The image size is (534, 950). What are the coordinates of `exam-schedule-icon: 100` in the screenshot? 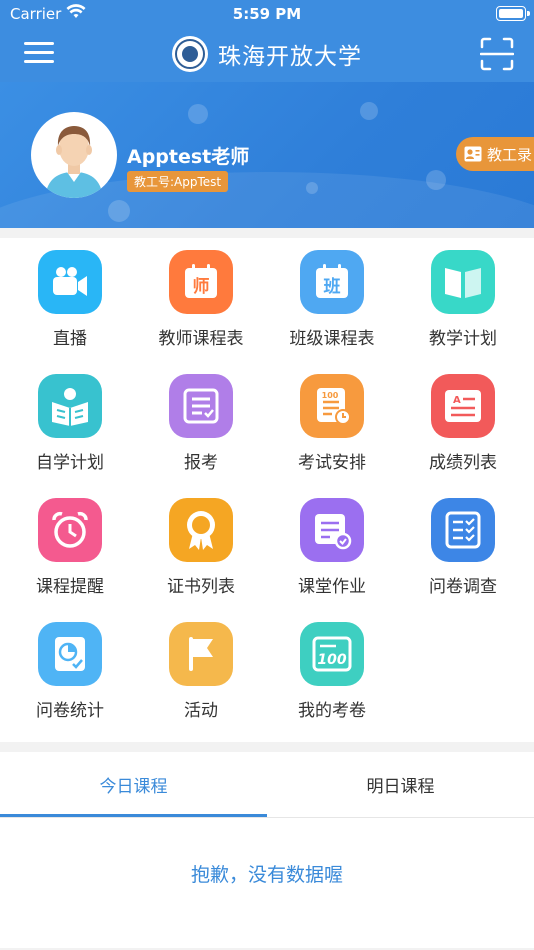 It's located at (332, 406).